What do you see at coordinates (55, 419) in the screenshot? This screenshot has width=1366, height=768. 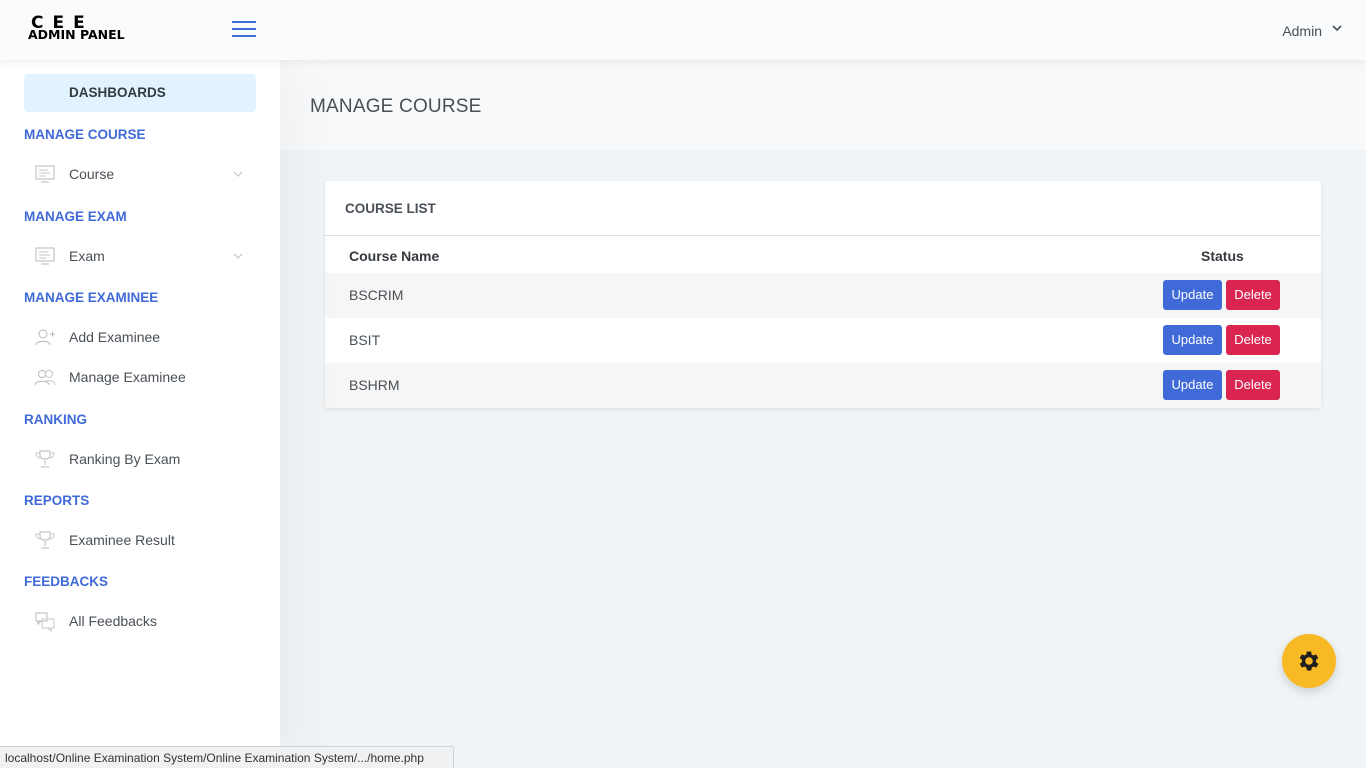 I see `section-ranking: RANKING` at bounding box center [55, 419].